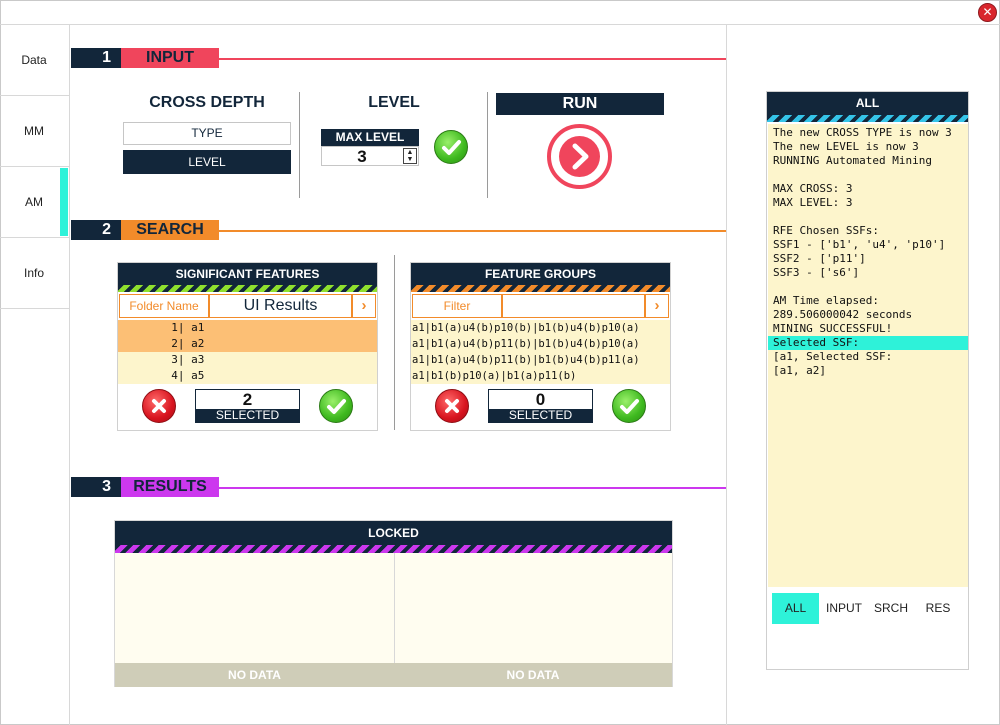 This screenshot has width=1000, height=725. Describe the element at coordinates (533, 675) in the screenshot. I see `results-right-footer: NO DATA` at that location.